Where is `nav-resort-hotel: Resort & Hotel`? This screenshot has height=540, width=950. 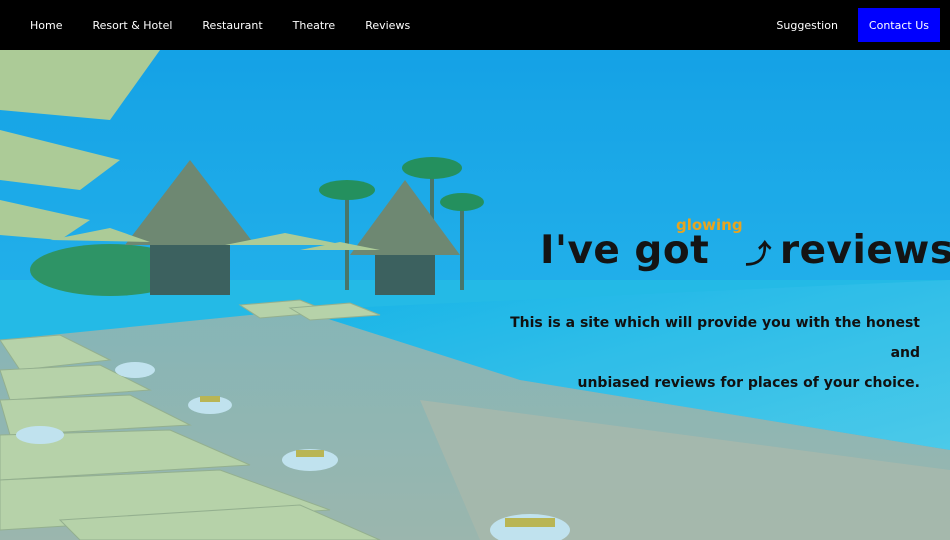 nav-resort-hotel: Resort & Hotel is located at coordinates (132, 25).